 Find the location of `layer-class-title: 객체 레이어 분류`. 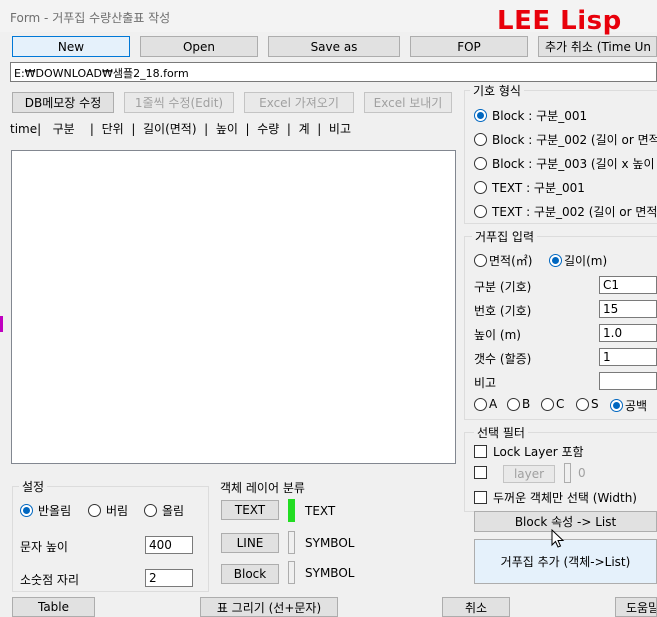

layer-class-title: 객체 레이어 분류 is located at coordinates (262, 488).